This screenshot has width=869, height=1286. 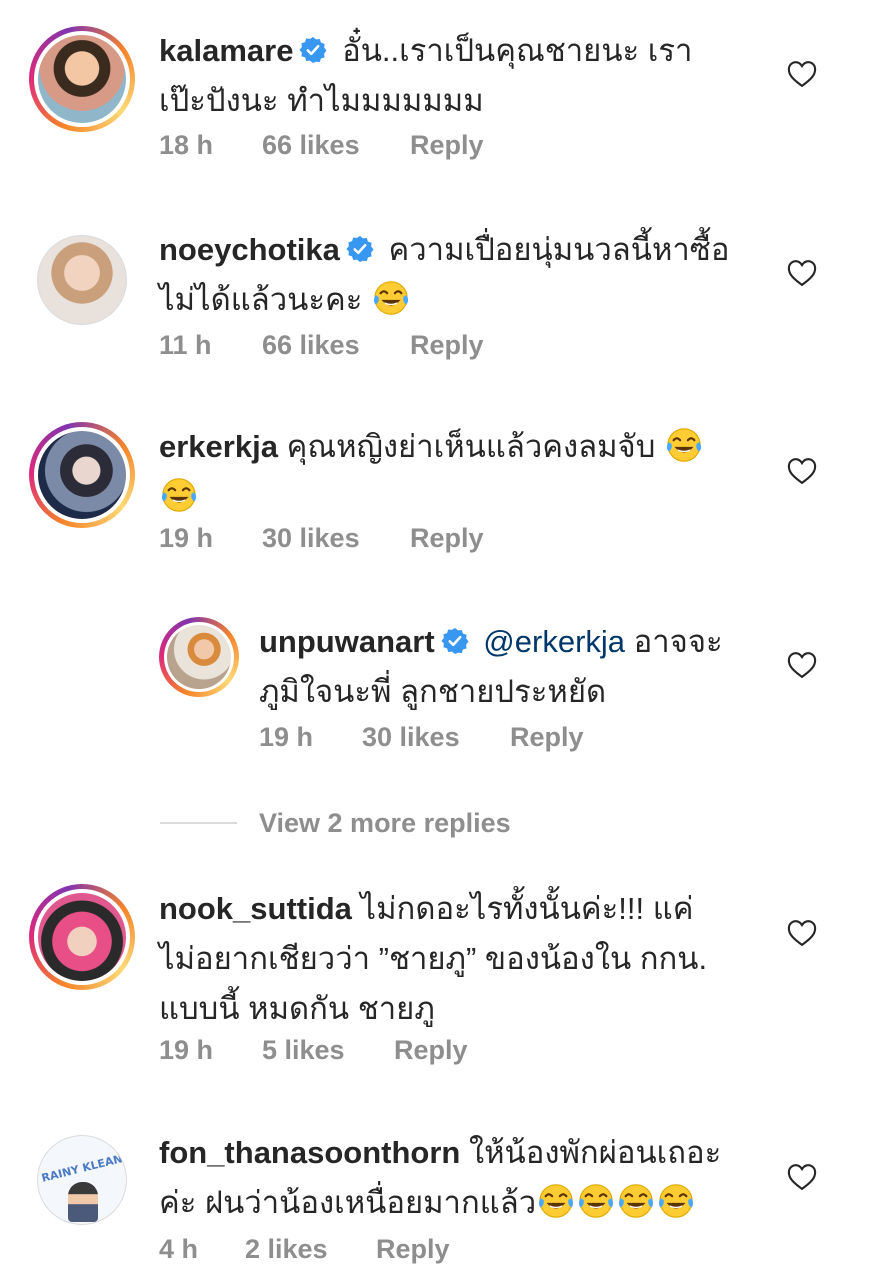 I want to click on view-more-replies-button: View 2 more replies, so click(x=335, y=823).